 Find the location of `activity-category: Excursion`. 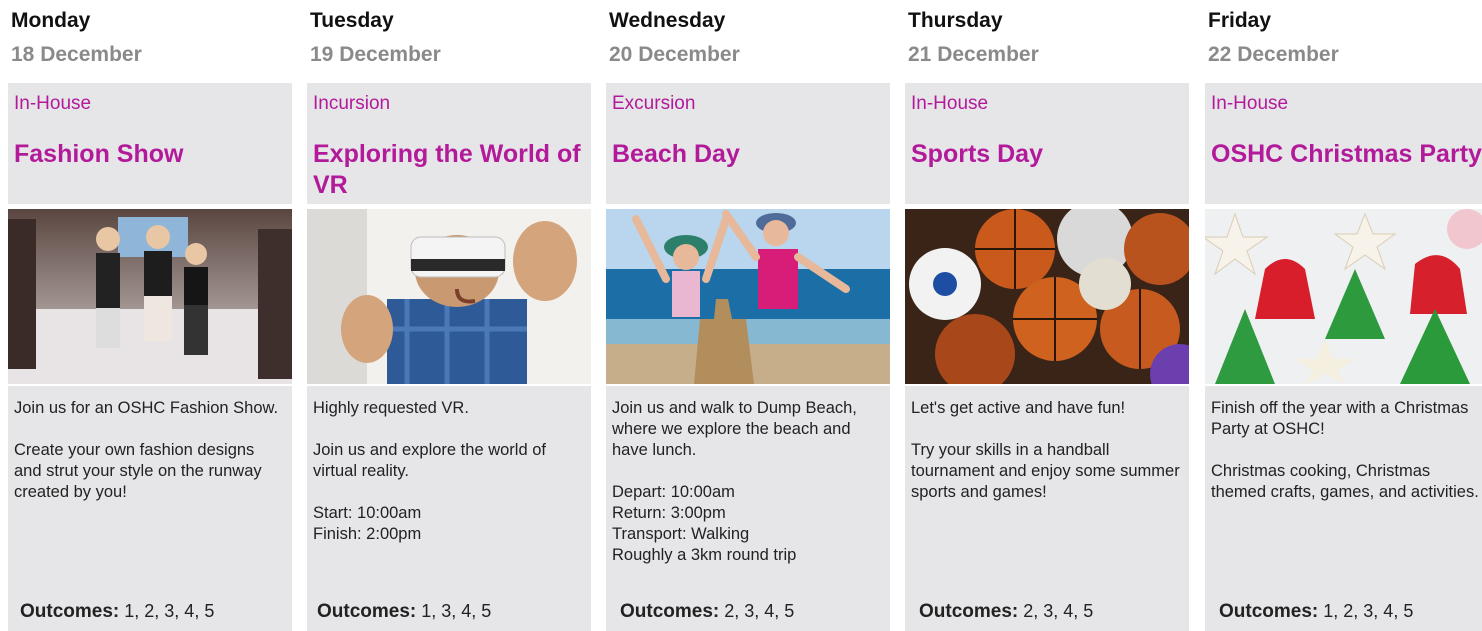

activity-category: Excursion is located at coordinates (654, 103).